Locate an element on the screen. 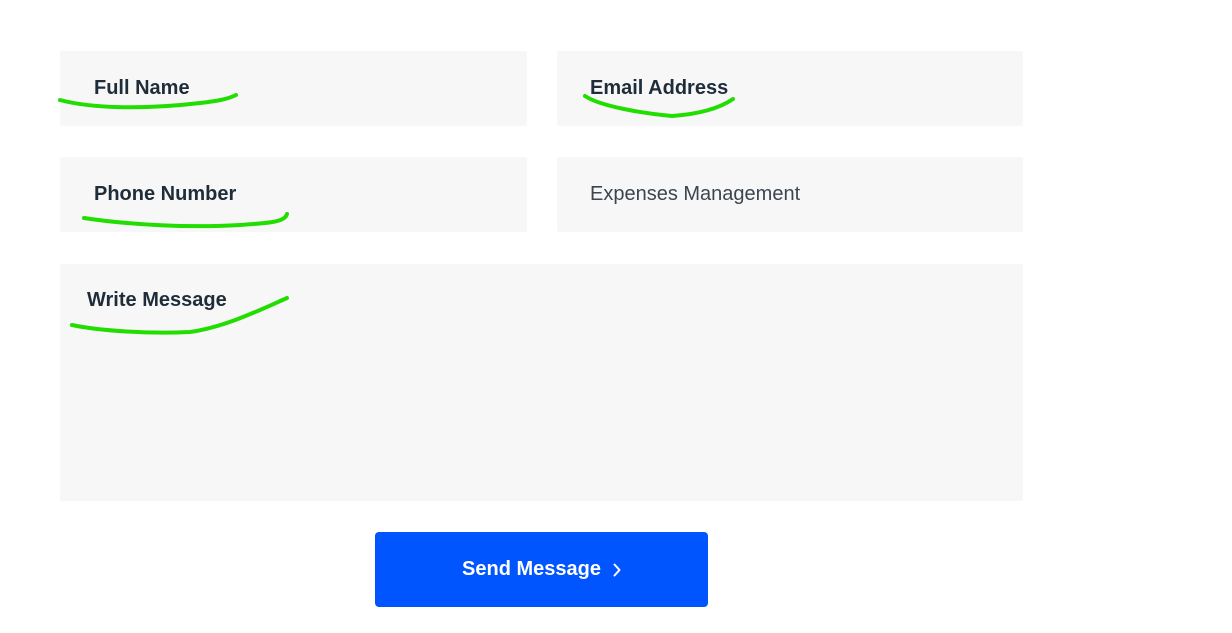  send-message-button: Send Message is located at coordinates (541, 569).